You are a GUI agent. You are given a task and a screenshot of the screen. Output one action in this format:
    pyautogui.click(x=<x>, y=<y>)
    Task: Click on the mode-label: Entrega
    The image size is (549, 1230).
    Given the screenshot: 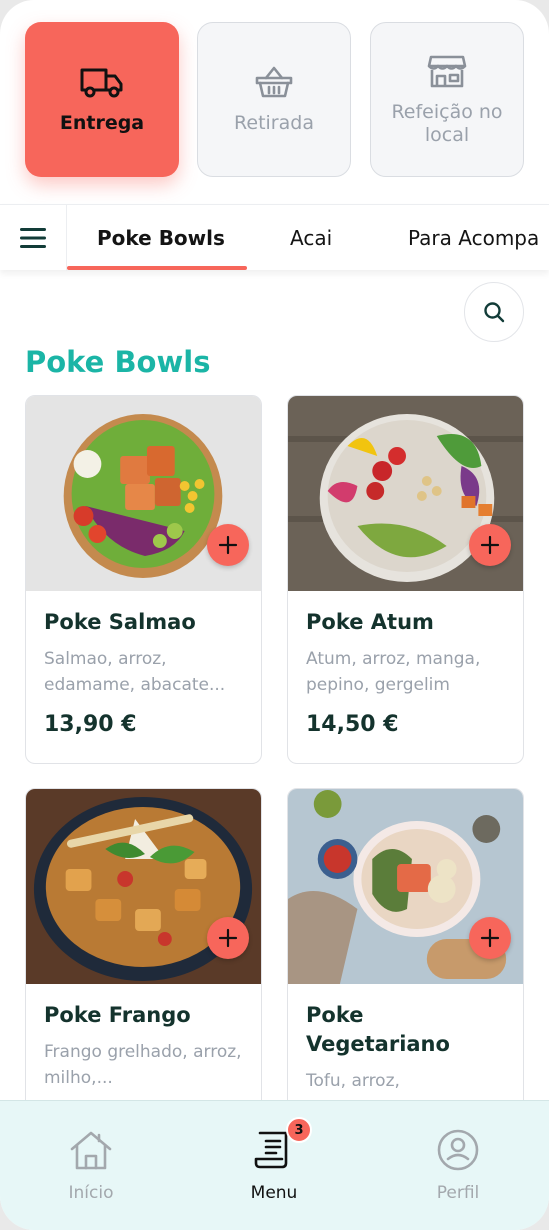 What is the action you would take?
    pyautogui.click(x=102, y=123)
    